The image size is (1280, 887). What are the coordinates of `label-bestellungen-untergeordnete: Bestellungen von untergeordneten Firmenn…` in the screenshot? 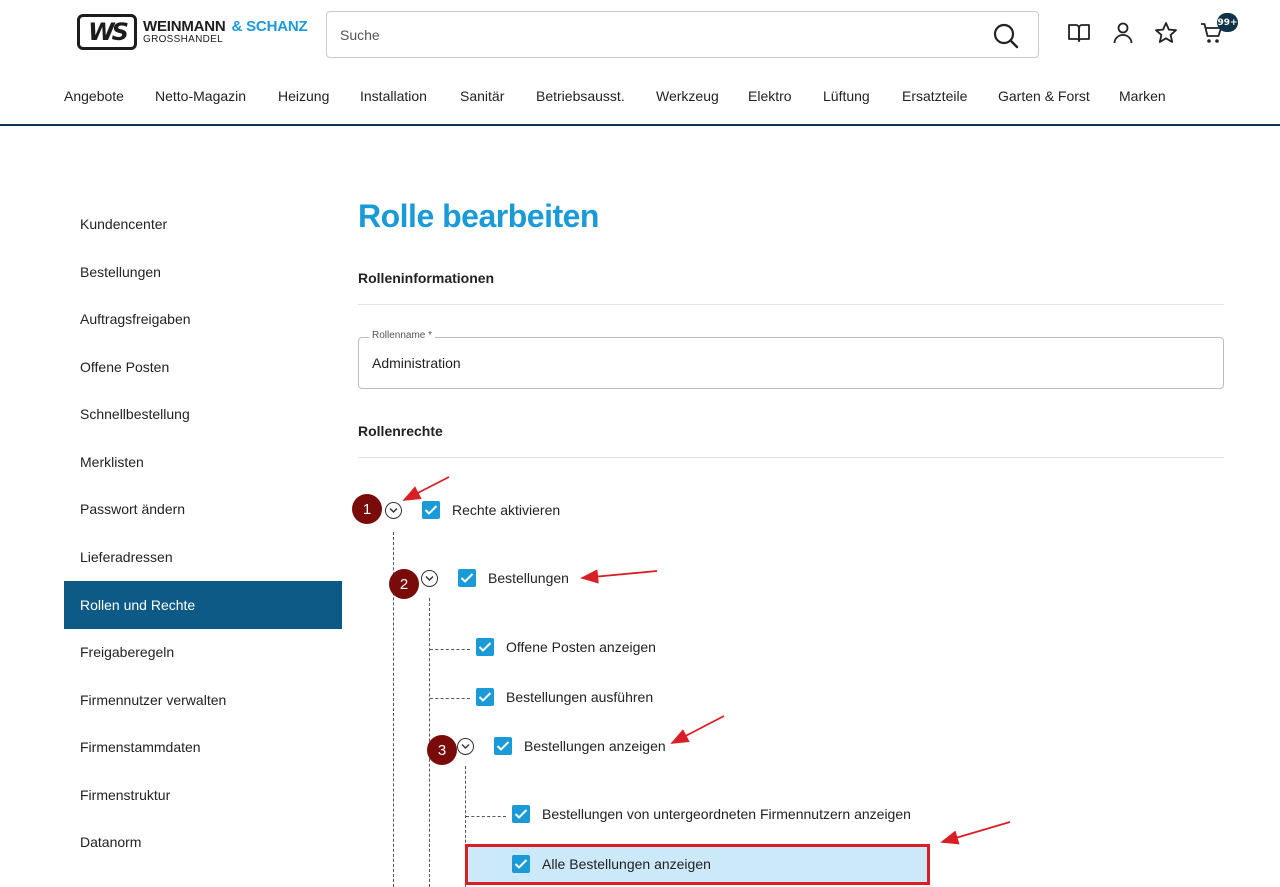 It's located at (726, 814).